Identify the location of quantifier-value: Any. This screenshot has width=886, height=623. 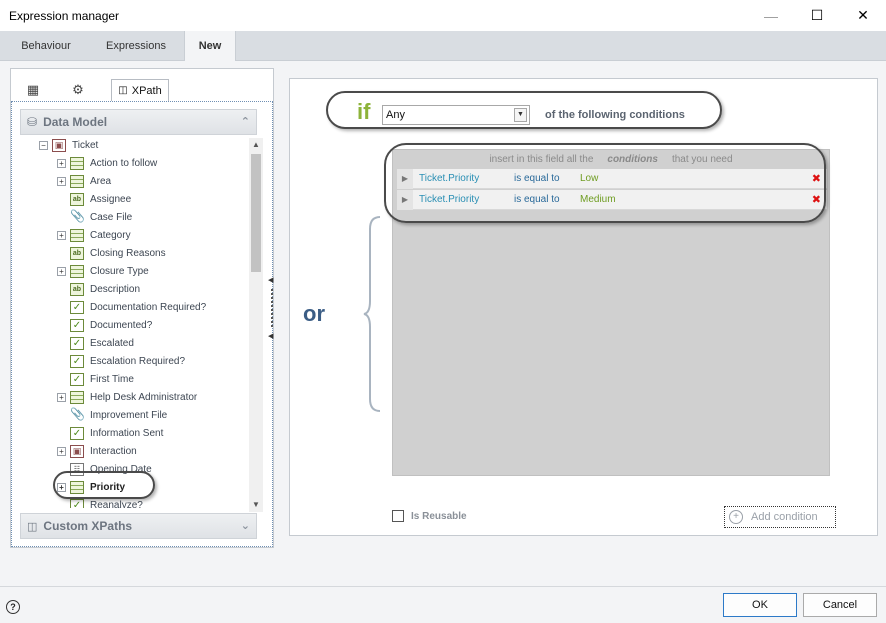
(395, 115).